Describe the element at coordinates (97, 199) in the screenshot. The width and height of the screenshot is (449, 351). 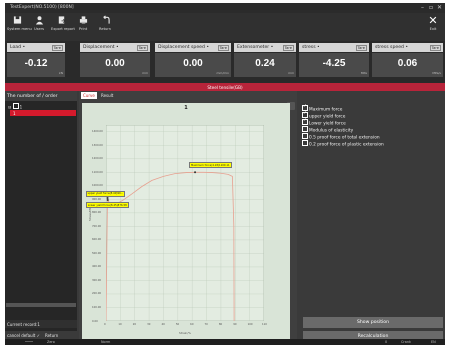
I see `y-tick-label: 900.00` at that location.